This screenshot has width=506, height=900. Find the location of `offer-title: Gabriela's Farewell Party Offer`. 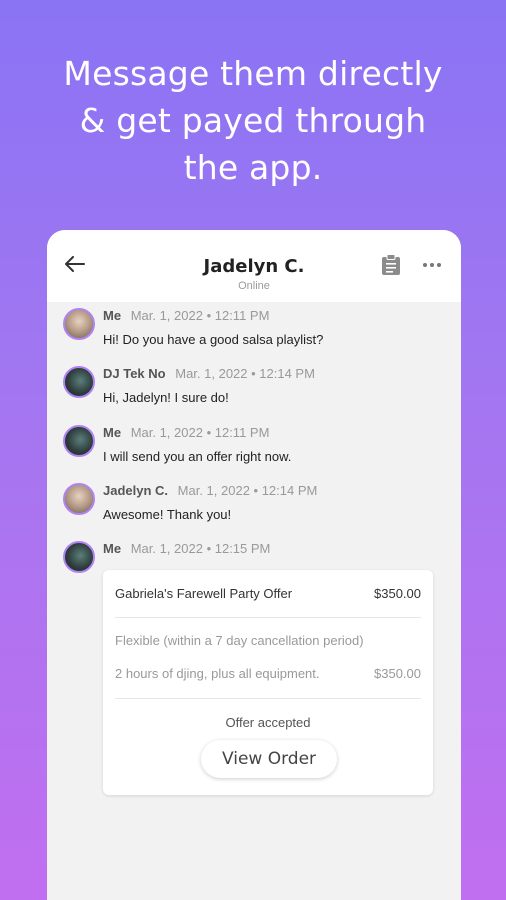

offer-title: Gabriela's Farewell Party Offer is located at coordinates (204, 593).